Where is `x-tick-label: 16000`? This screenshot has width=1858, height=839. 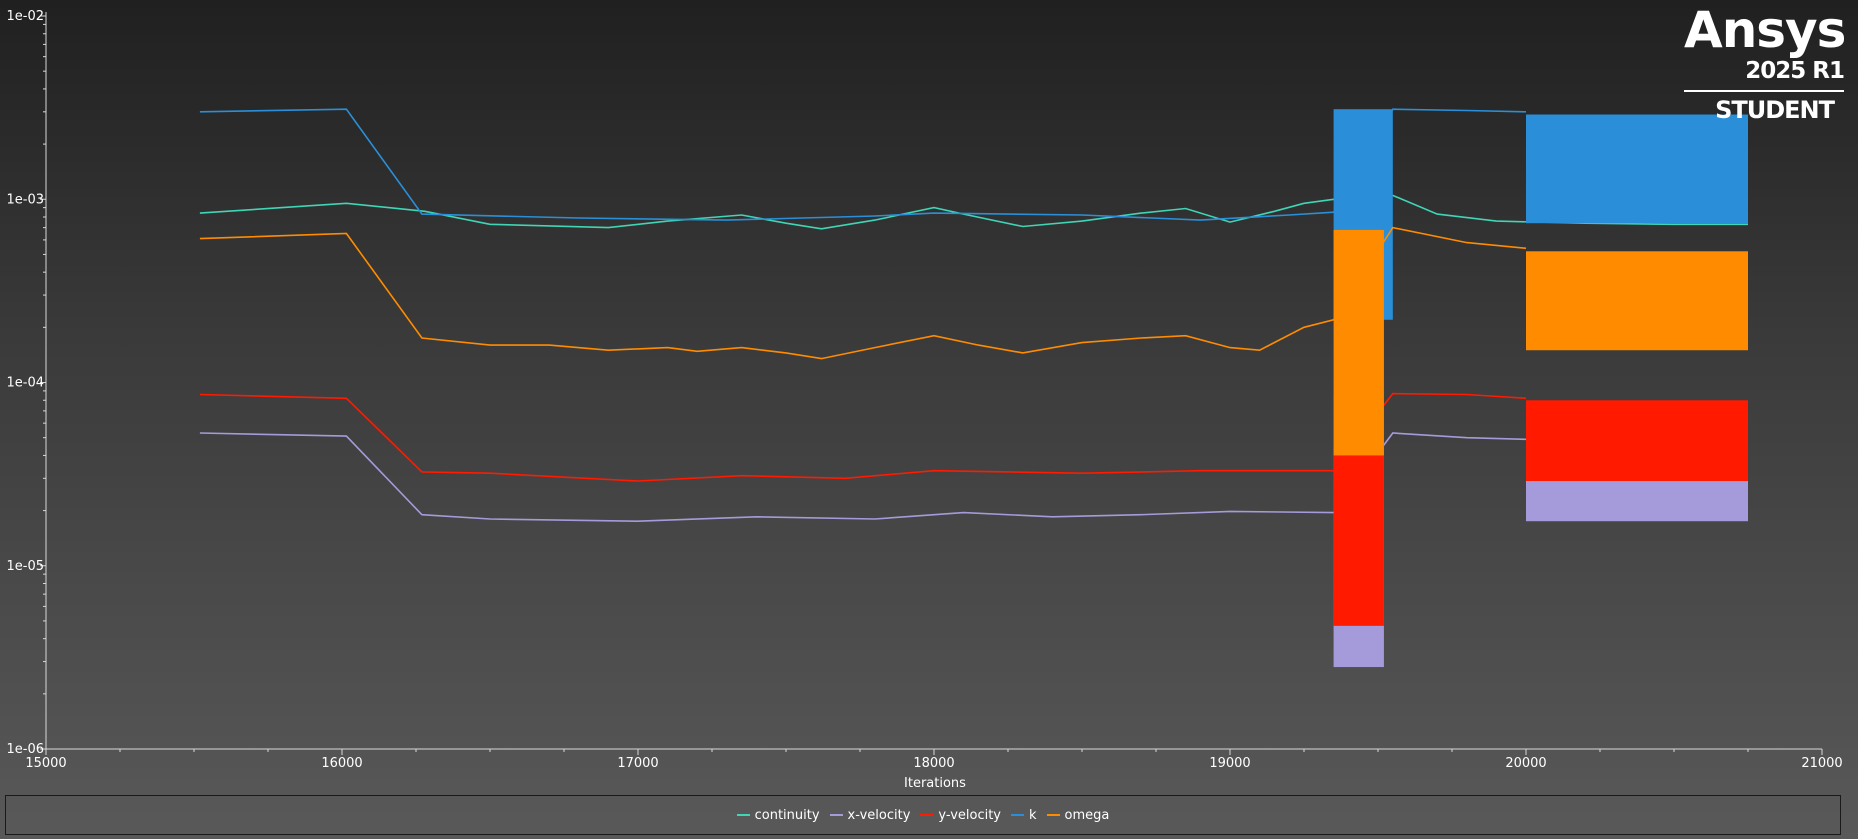 x-tick-label: 16000 is located at coordinates (341, 763).